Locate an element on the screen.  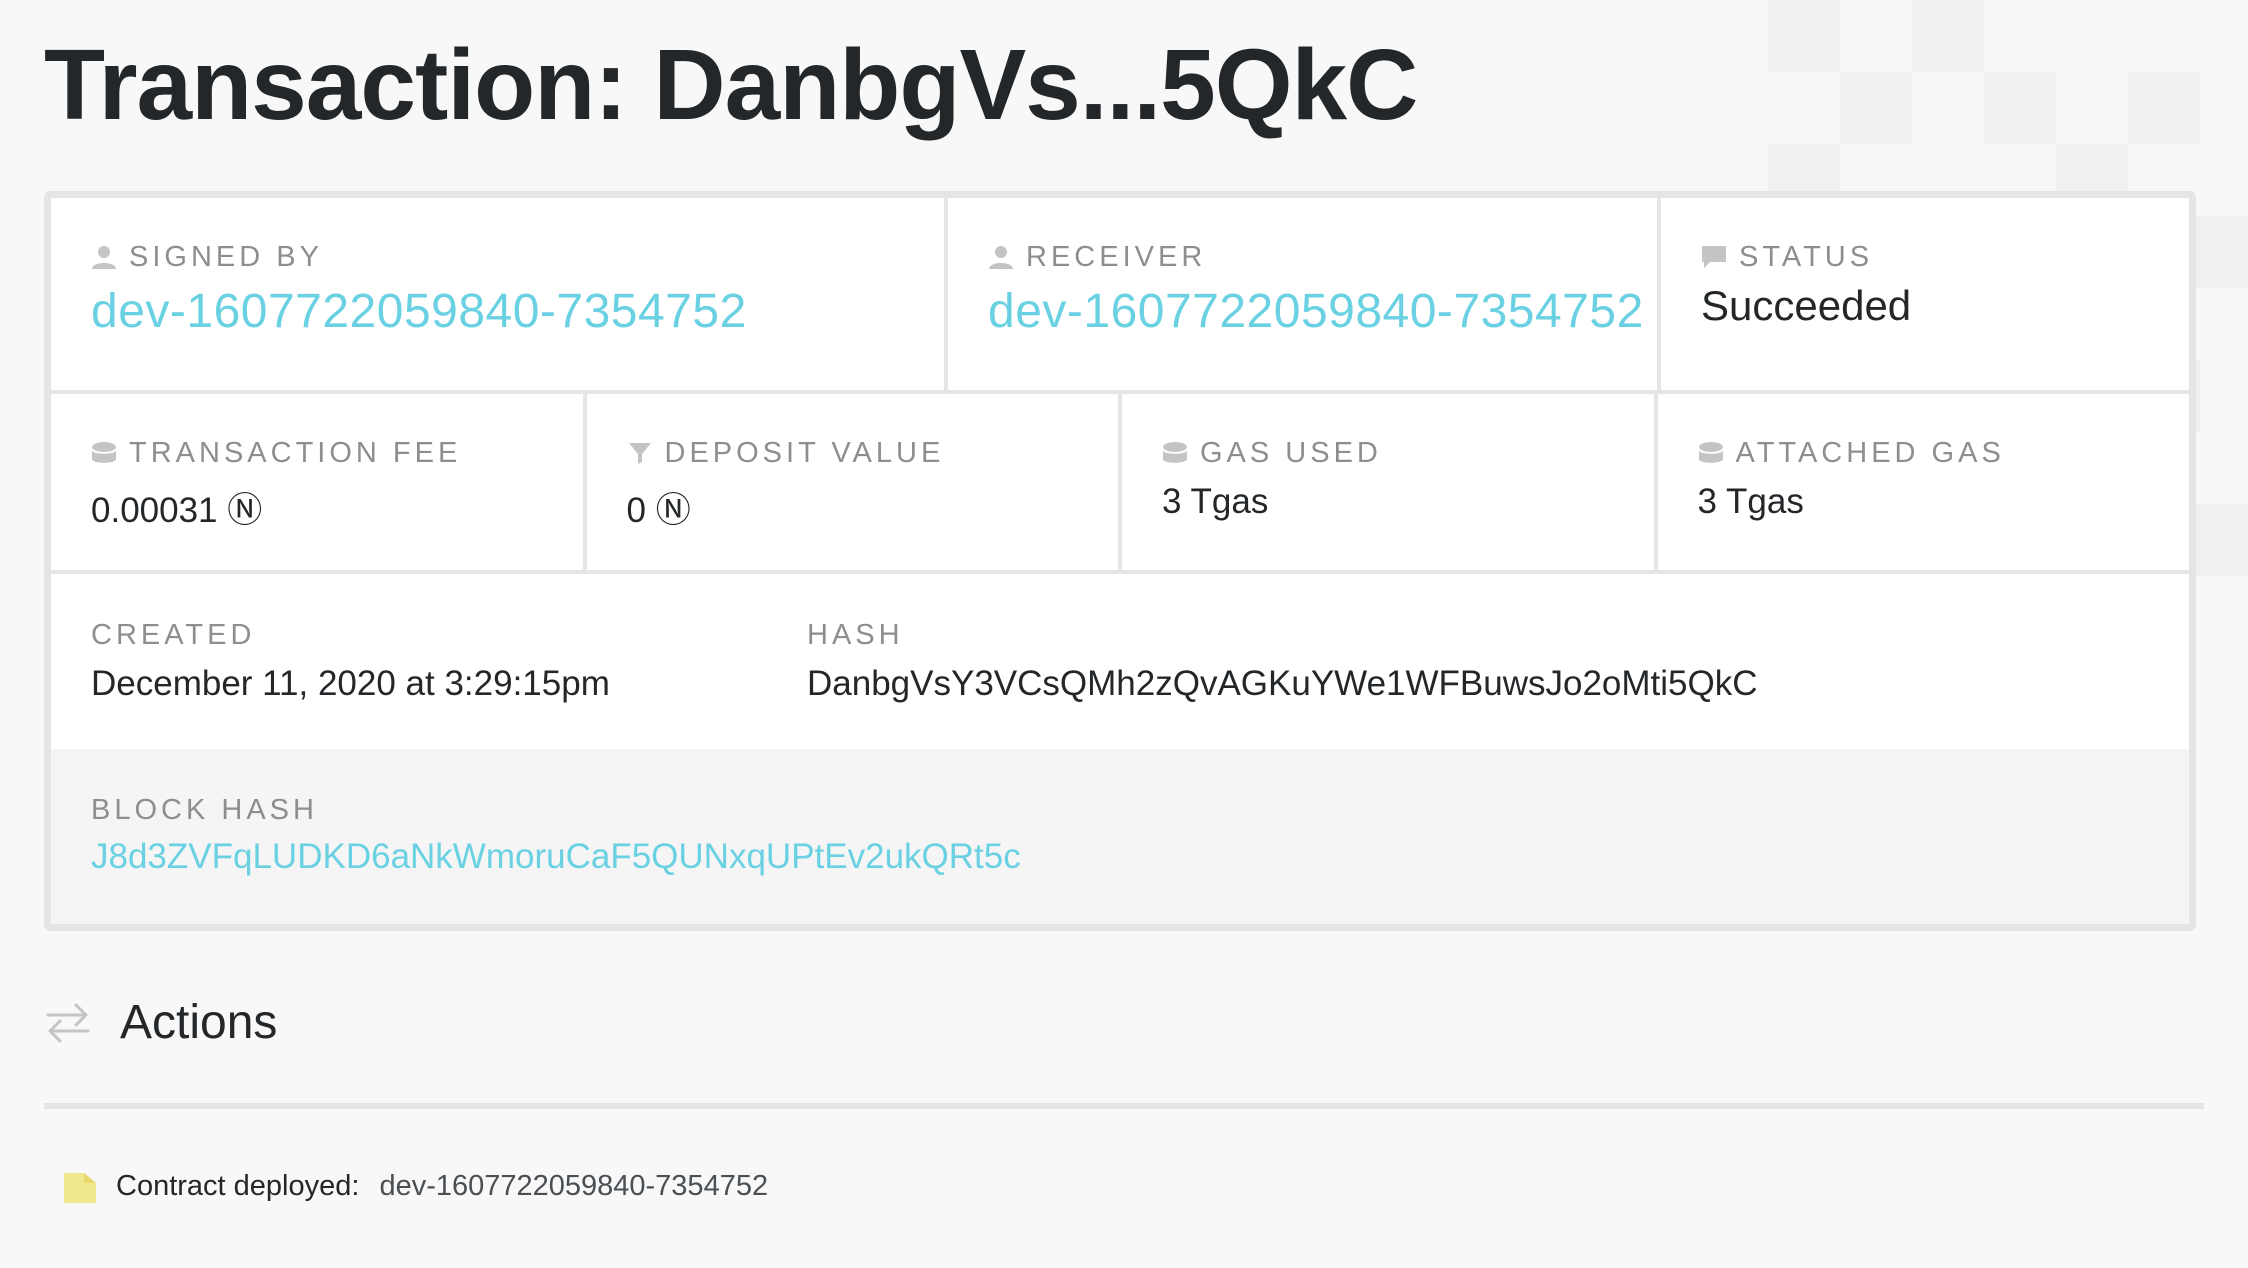
gas-used-label: GAS USED is located at coordinates (1291, 452).